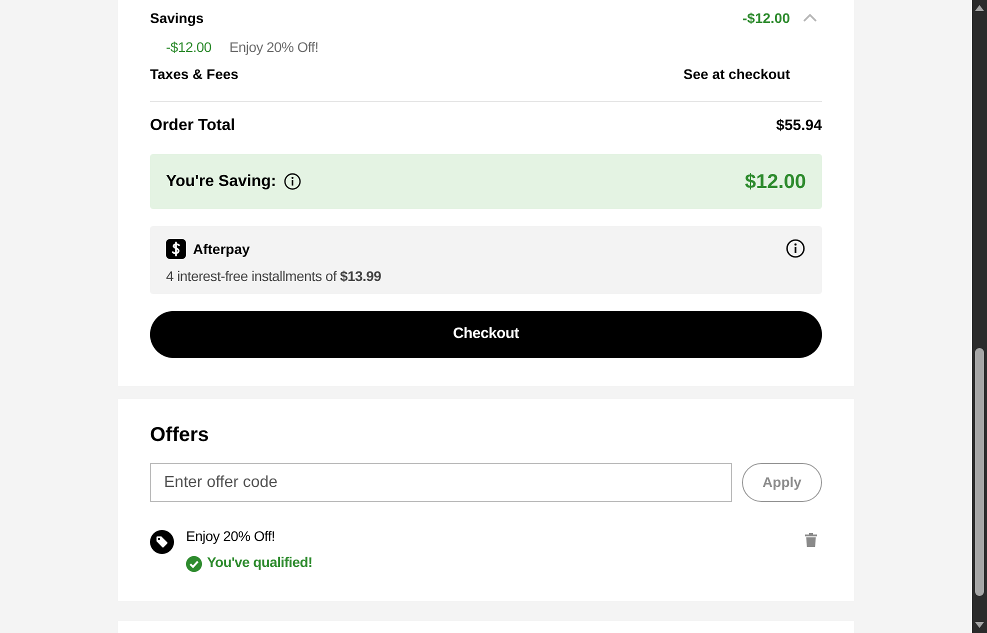  Describe the element at coordinates (979, 8) in the screenshot. I see `scroll-up-arrow-icon` at that location.